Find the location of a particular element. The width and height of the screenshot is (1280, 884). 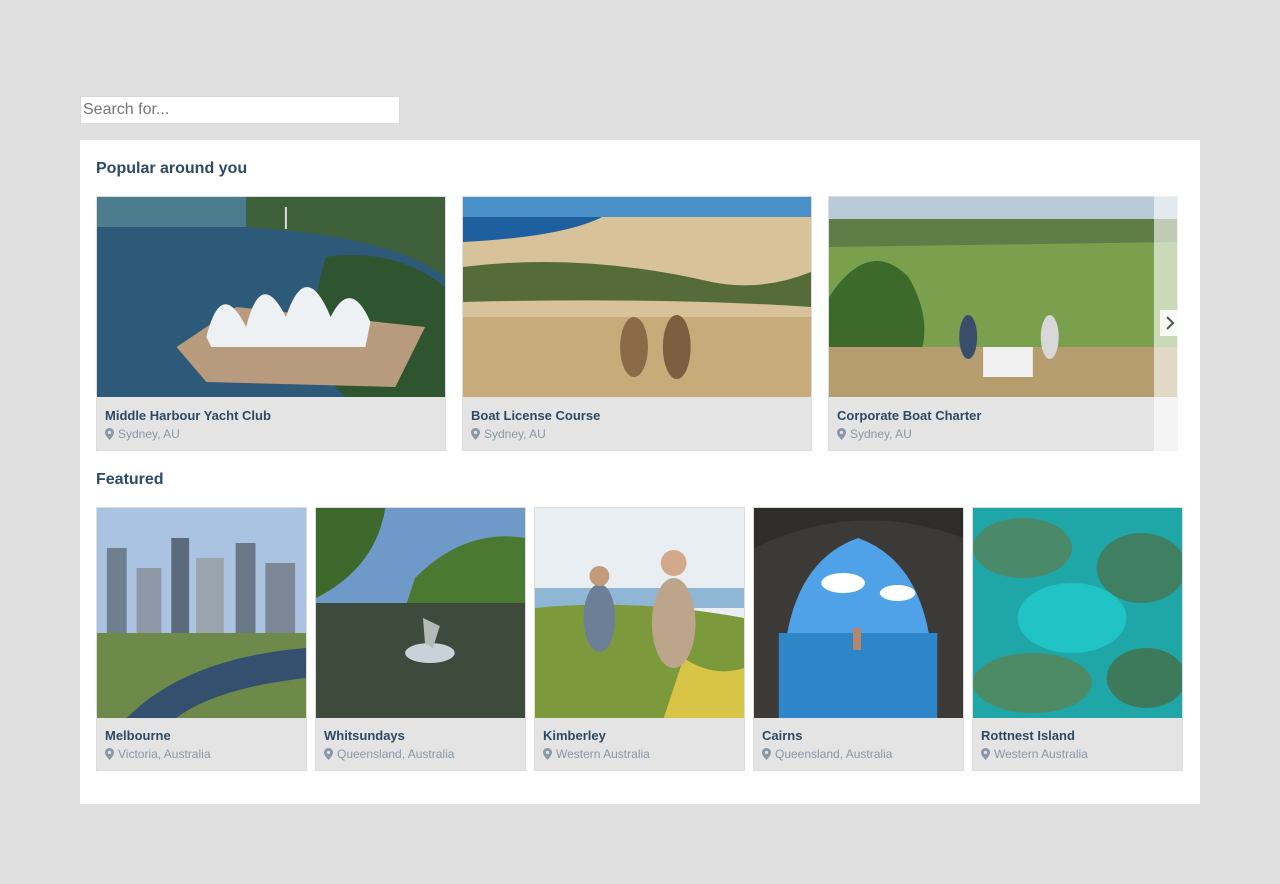

featured-card-melbourne: Melbourne Victoria, Australia is located at coordinates (201, 639).